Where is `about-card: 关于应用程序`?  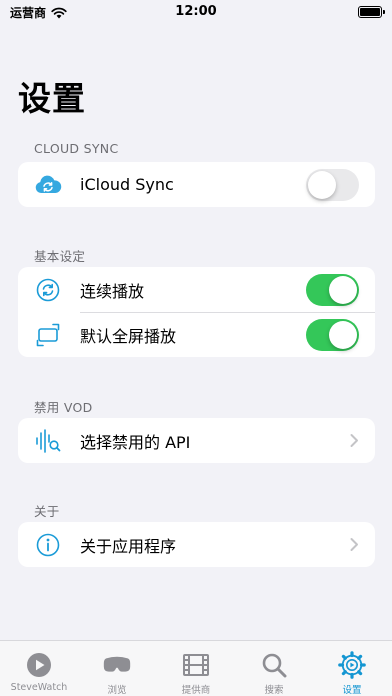
about-card: 关于应用程序 is located at coordinates (196, 544).